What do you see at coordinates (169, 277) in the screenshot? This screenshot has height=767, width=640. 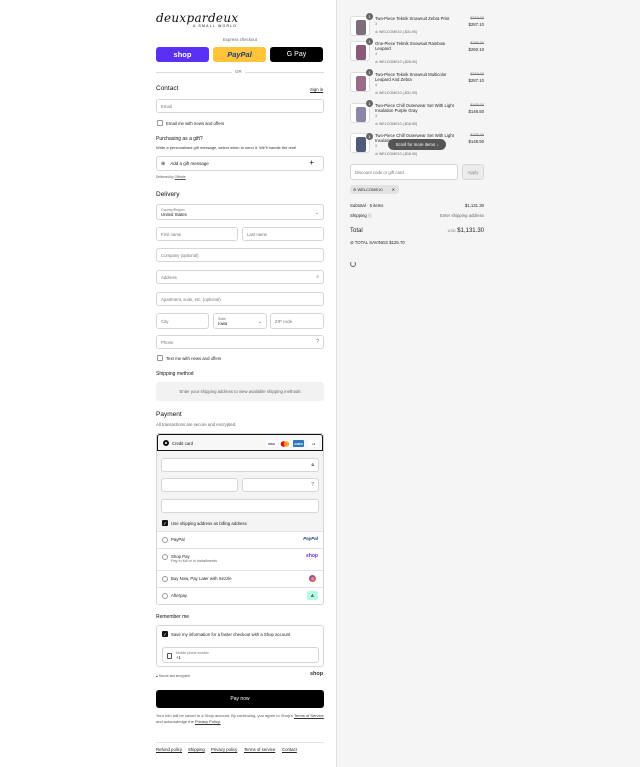 I see `address-placeholder: Address` at bounding box center [169, 277].